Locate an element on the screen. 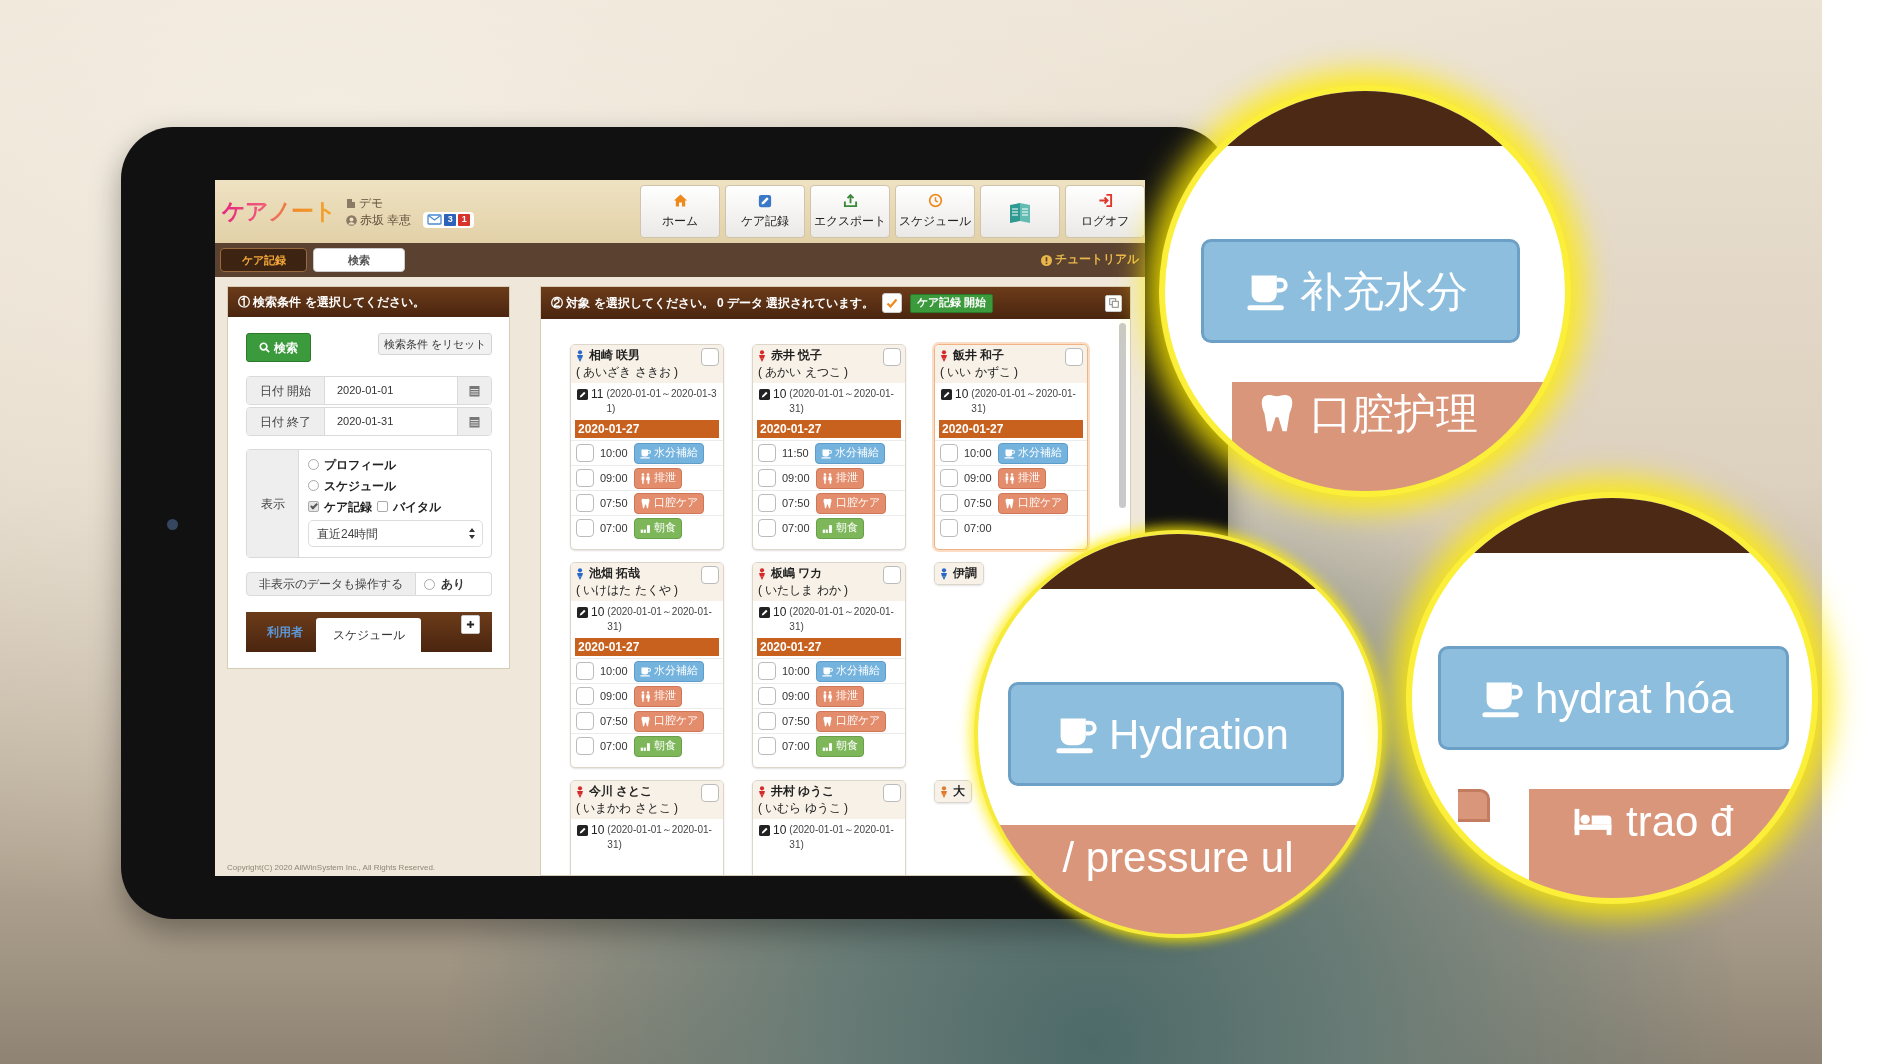 The image size is (1903, 1064). person-card: 赤井 悦子 ( あかい えつこ ) 10 (2020-01-01～2020-01-31) 2020-01-27 11:50 水分補給 09:00 排泄 07:50 口腔ケア 07:00 朝食 is located at coordinates (829, 447).